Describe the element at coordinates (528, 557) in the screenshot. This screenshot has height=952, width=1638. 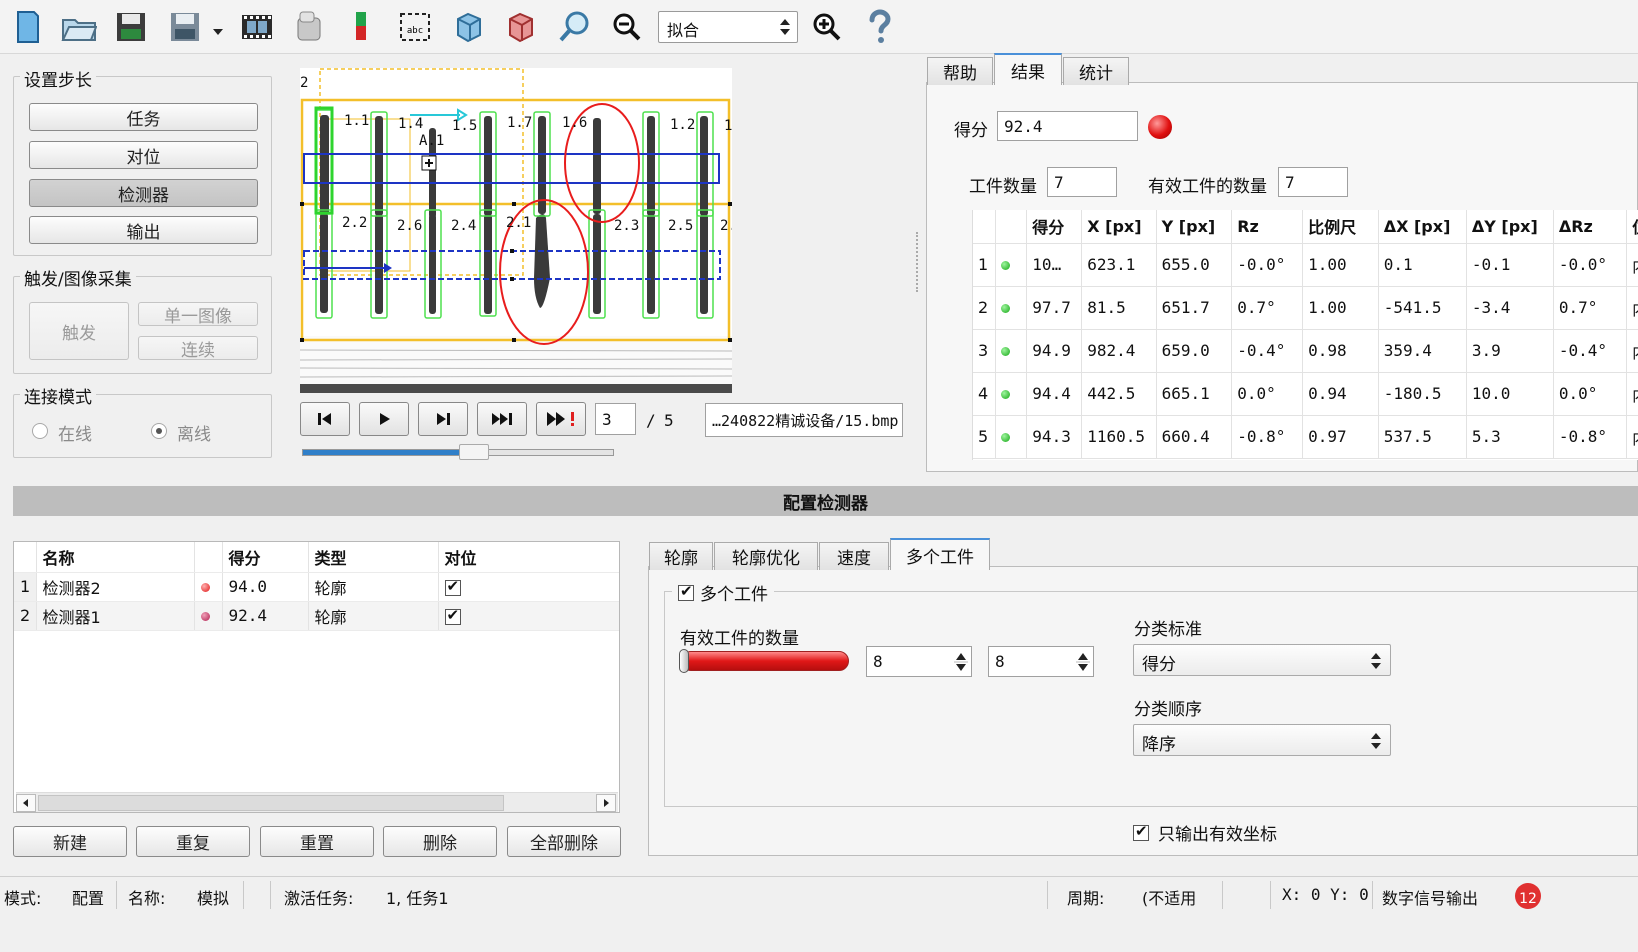
I see `col-header: 对位` at that location.